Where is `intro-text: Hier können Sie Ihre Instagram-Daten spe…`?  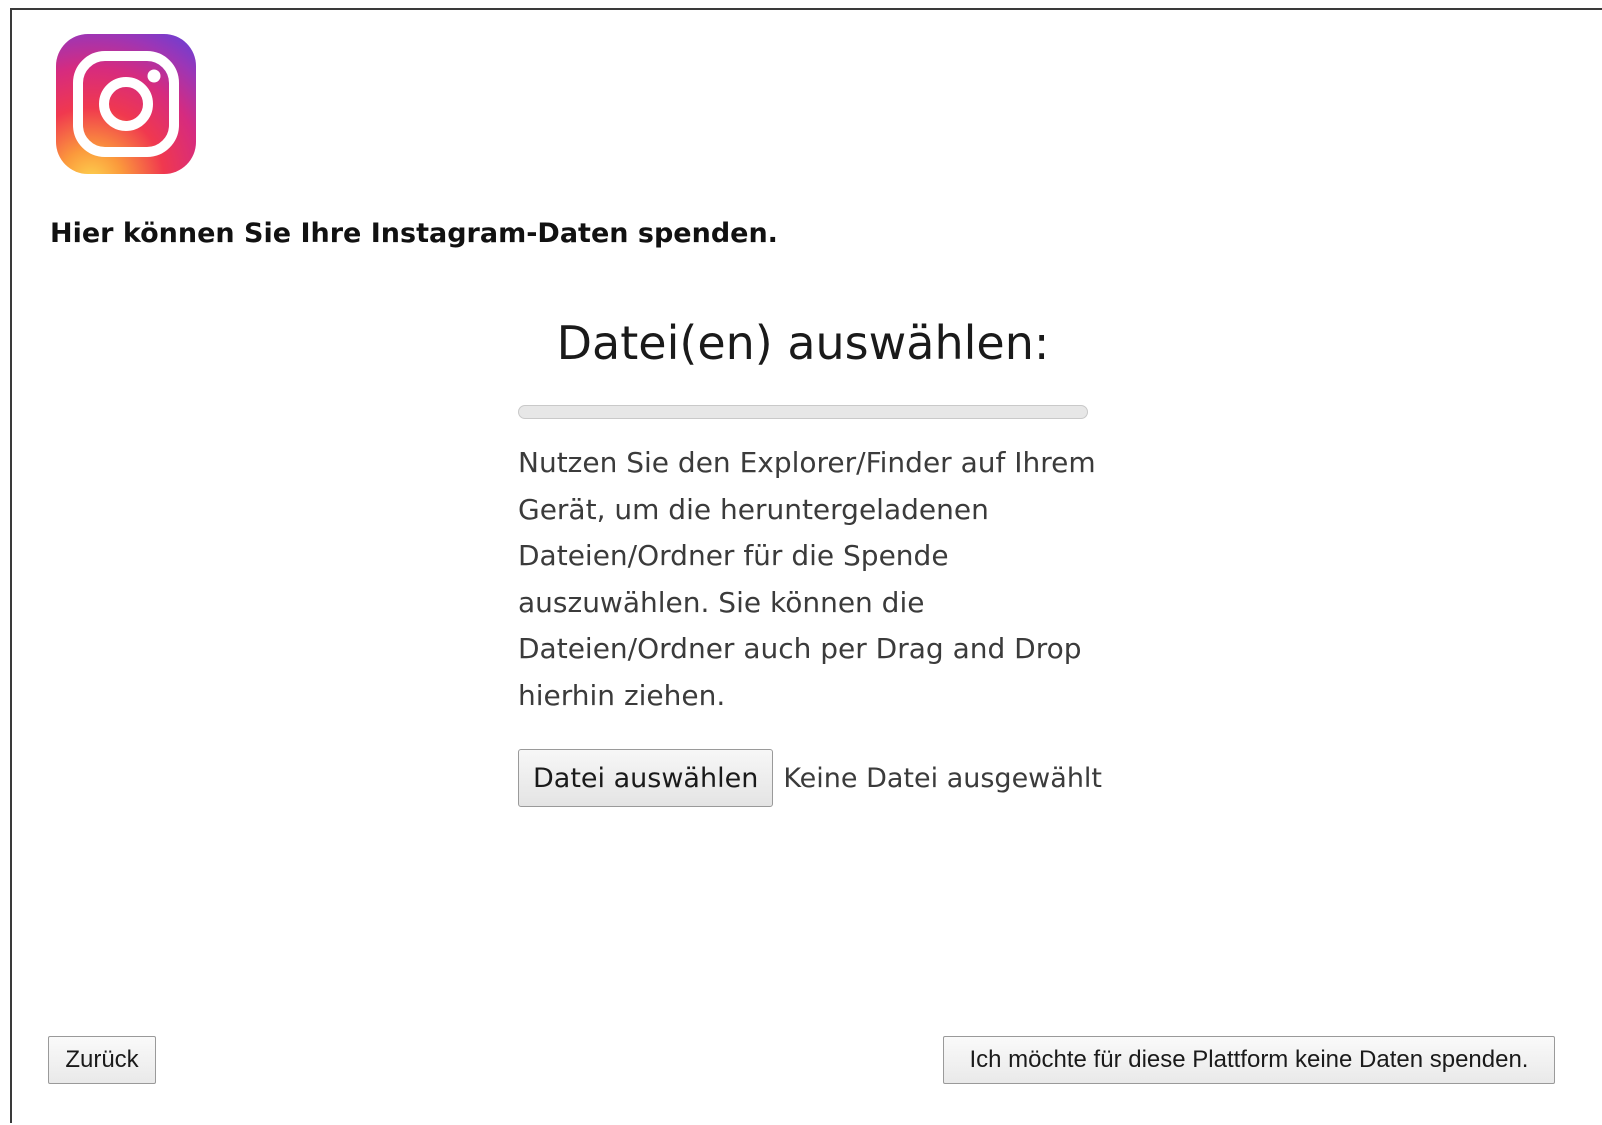 intro-text: Hier können Sie Ihre Instagram-Daten spe… is located at coordinates (414, 233).